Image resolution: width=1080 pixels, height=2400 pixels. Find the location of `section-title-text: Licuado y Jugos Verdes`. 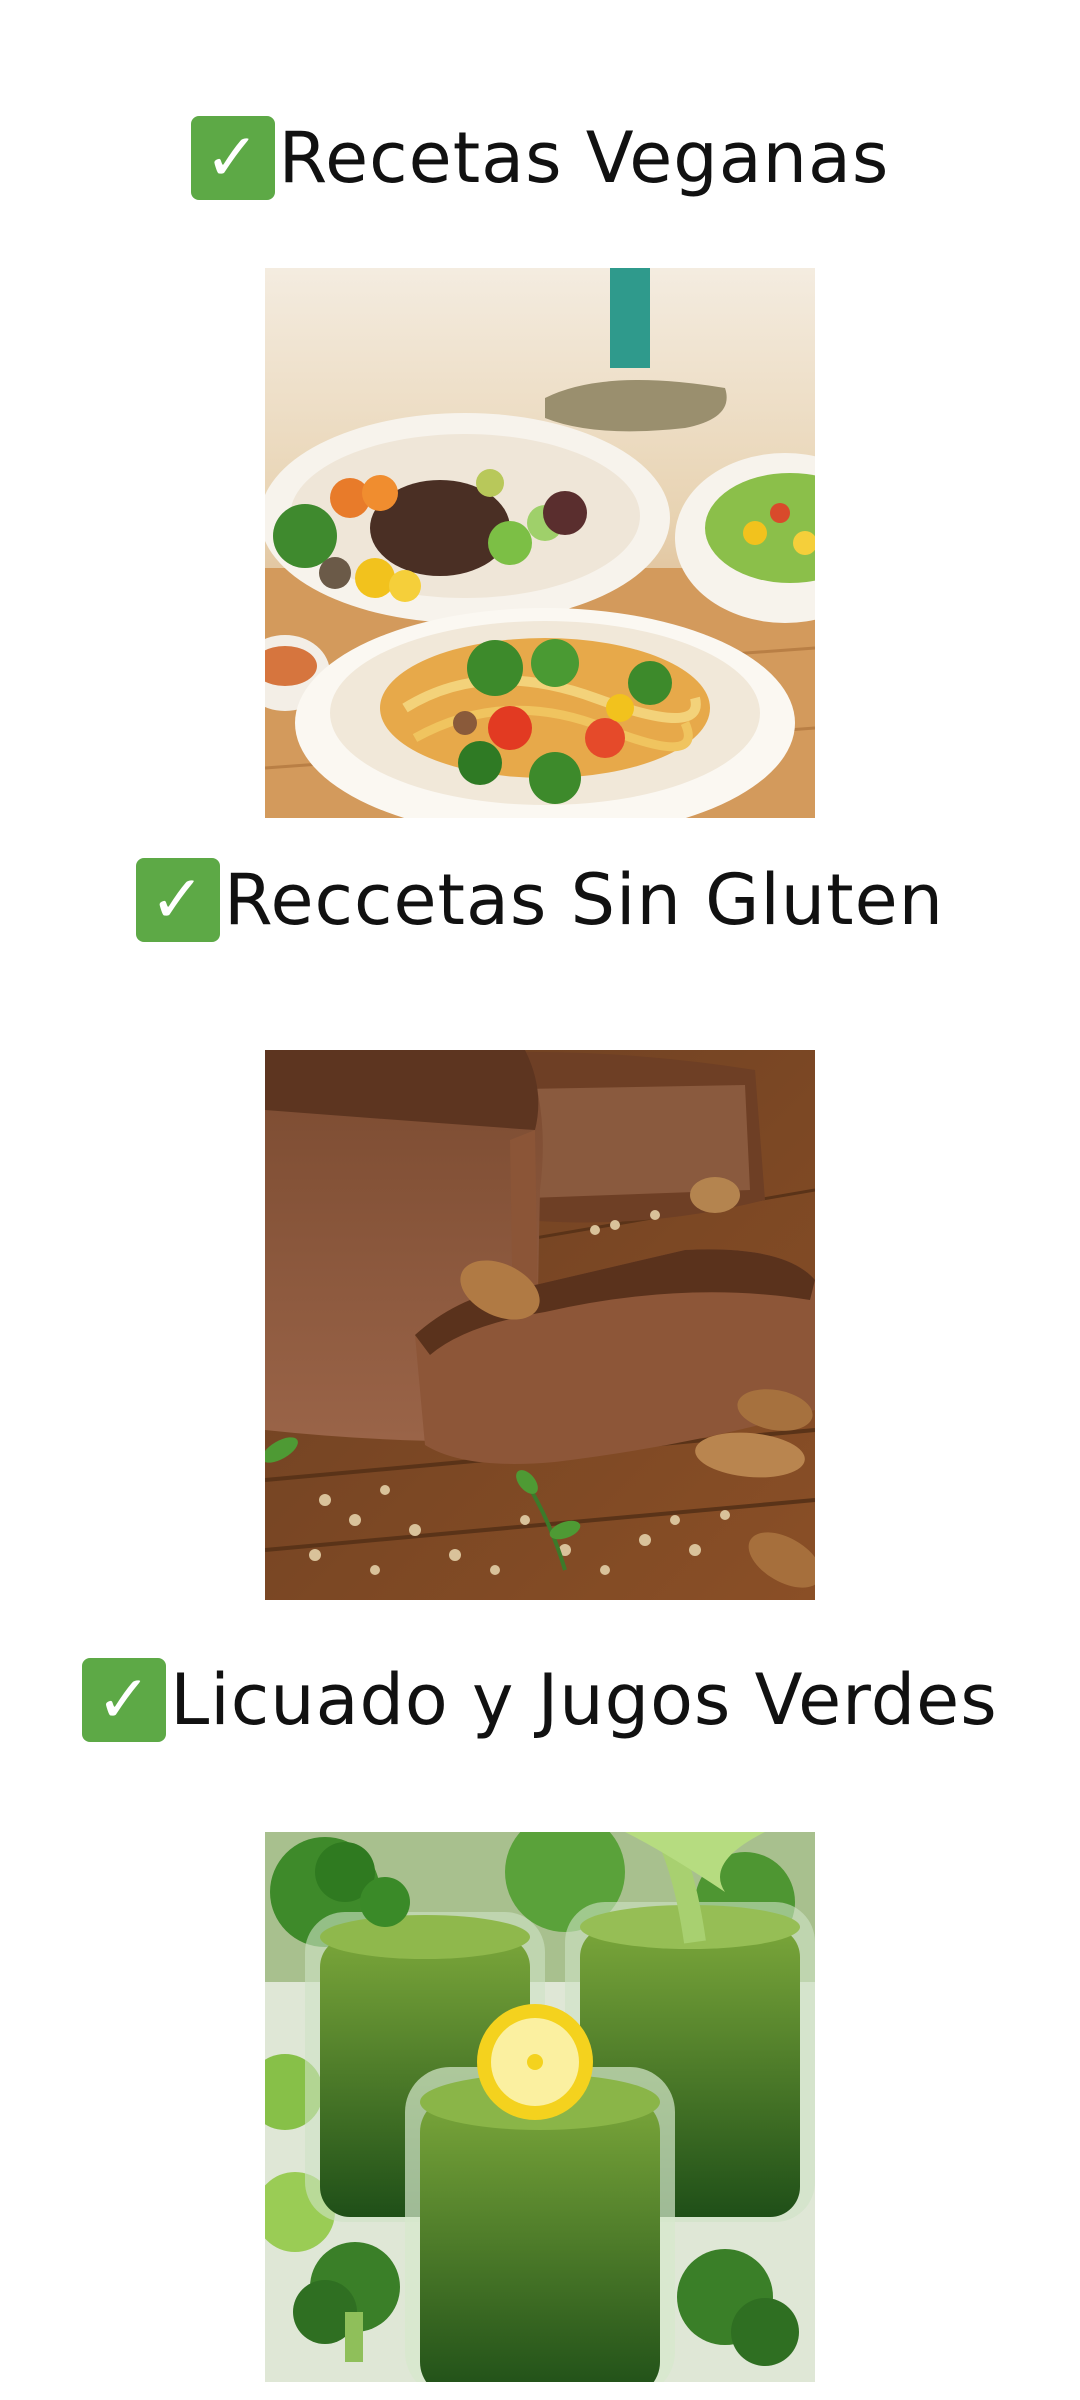

section-title-text: Licuado y Jugos Verdes is located at coordinates (584, 1700).